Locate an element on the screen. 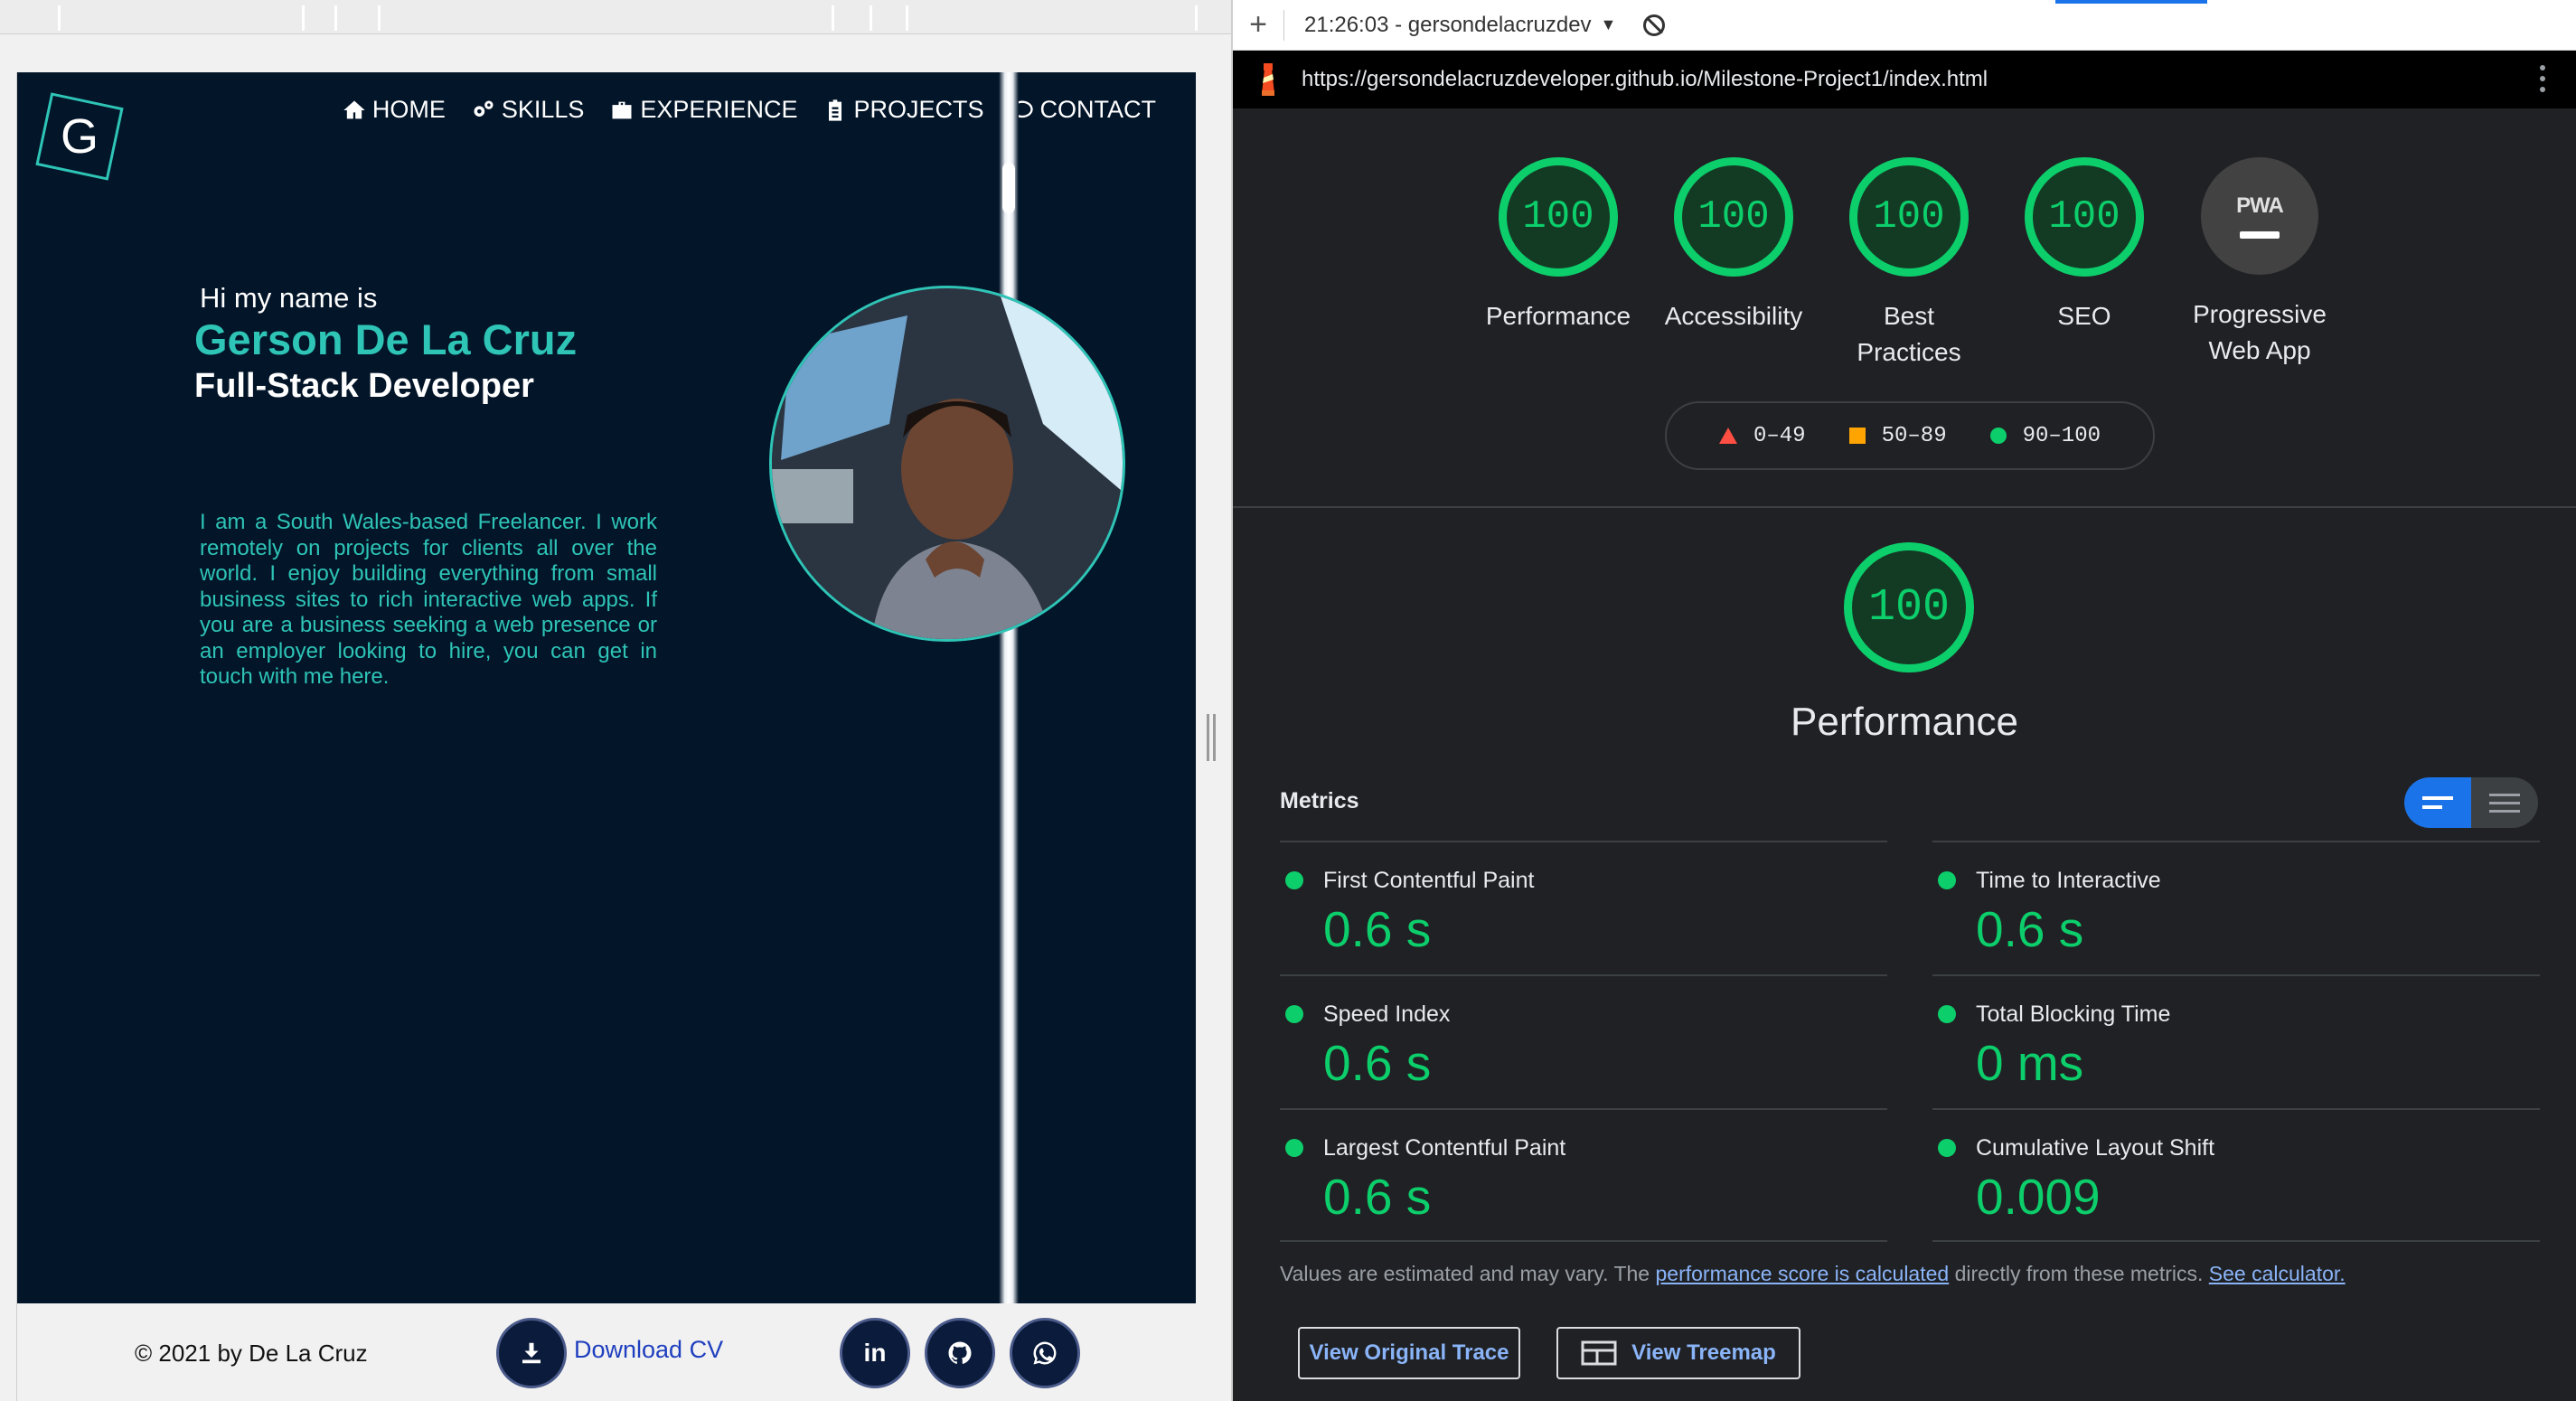  caret-down-icon: ▼ is located at coordinates (1609, 24).